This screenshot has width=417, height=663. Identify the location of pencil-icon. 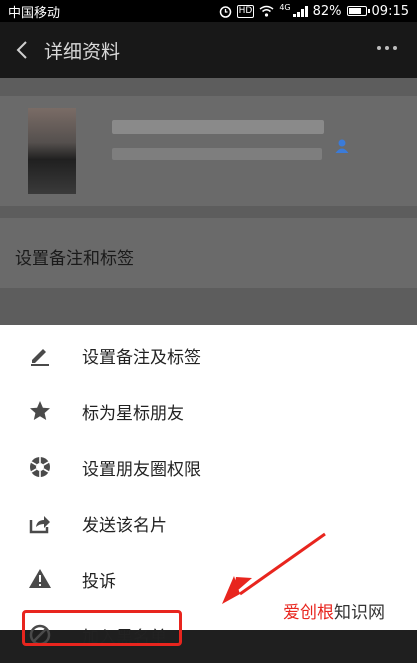
(40, 355).